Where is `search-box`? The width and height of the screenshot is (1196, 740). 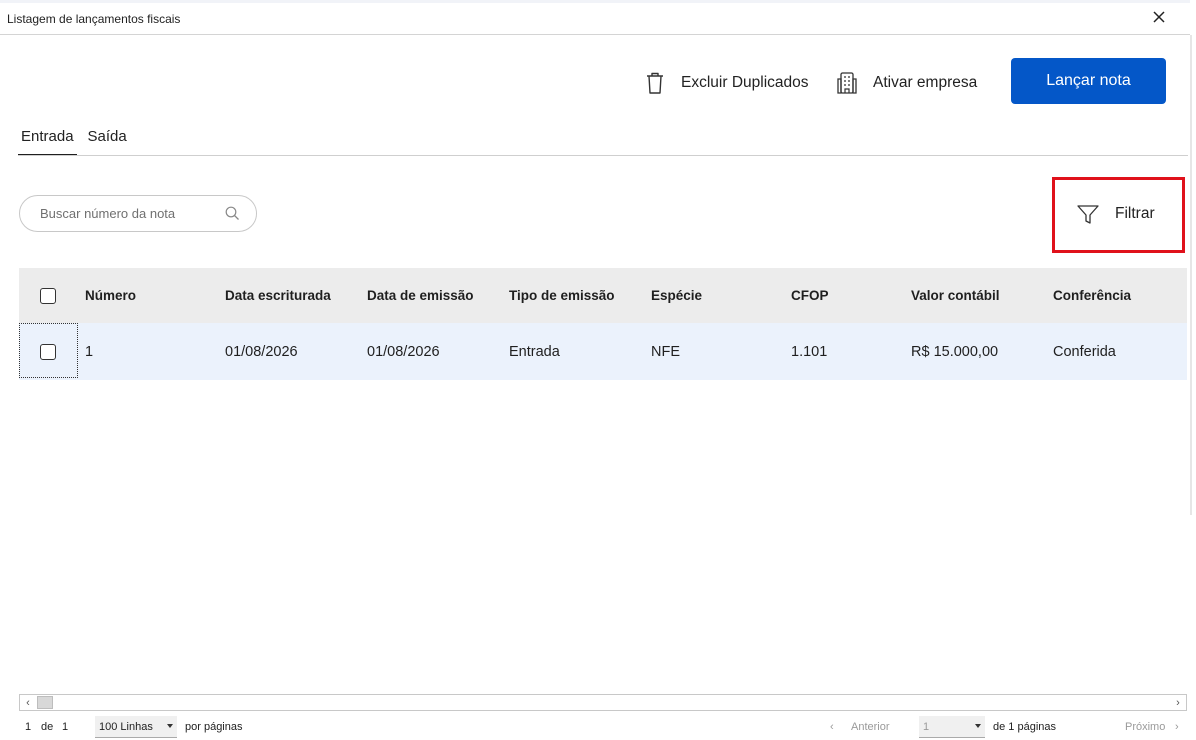
search-box is located at coordinates (138, 213).